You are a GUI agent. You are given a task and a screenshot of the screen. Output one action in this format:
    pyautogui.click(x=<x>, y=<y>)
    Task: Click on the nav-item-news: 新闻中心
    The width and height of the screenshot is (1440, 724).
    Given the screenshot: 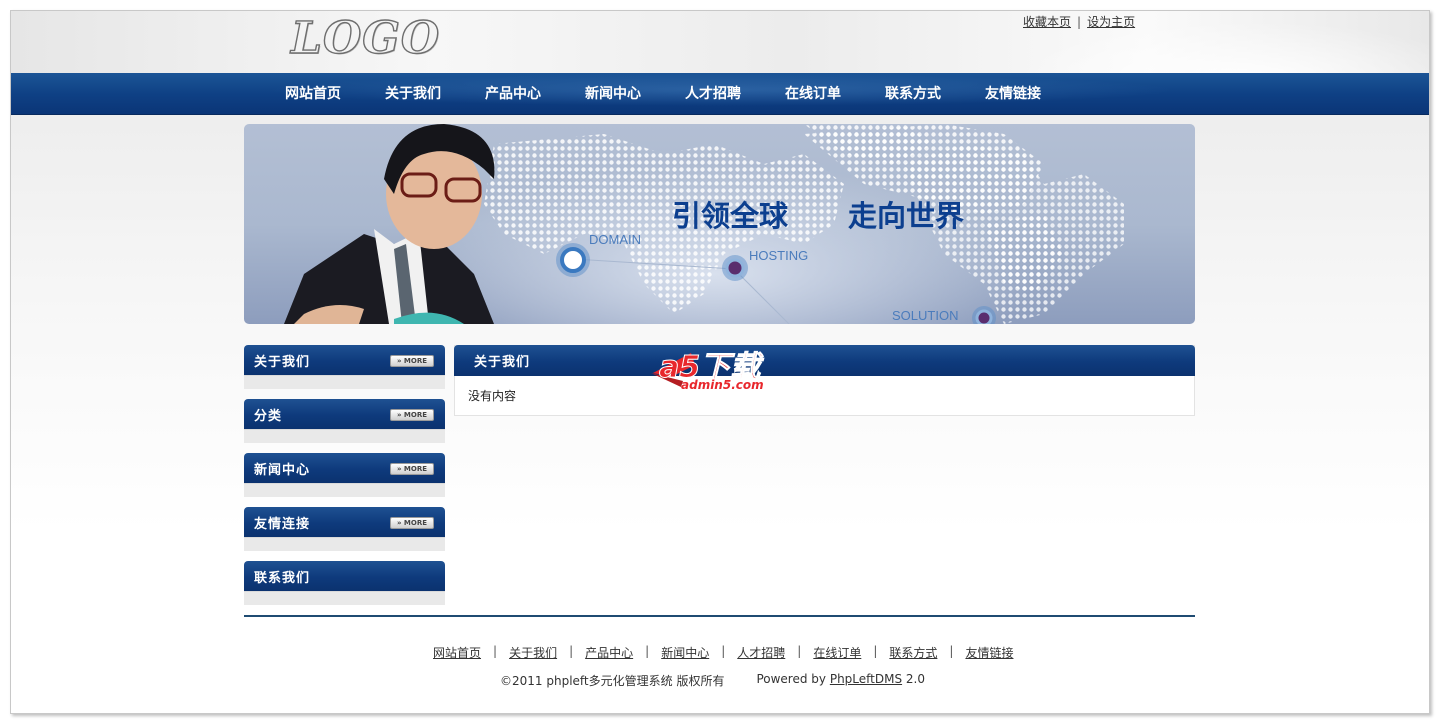 What is the action you would take?
    pyautogui.click(x=634, y=94)
    